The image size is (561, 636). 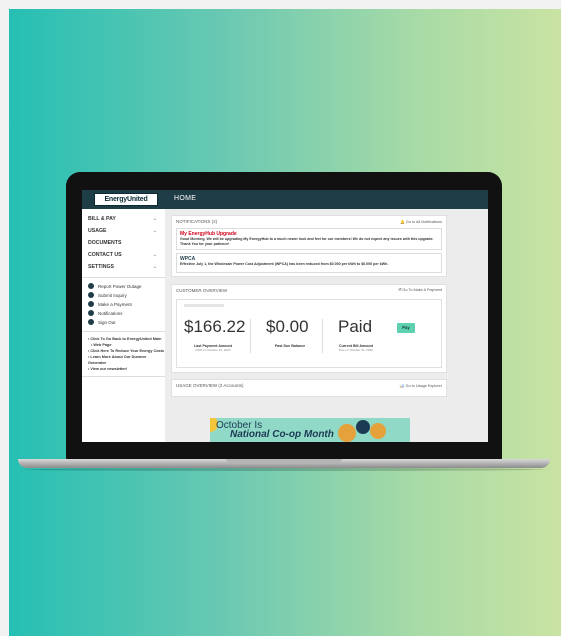 I want to click on question-icon, so click(x=91, y=294).